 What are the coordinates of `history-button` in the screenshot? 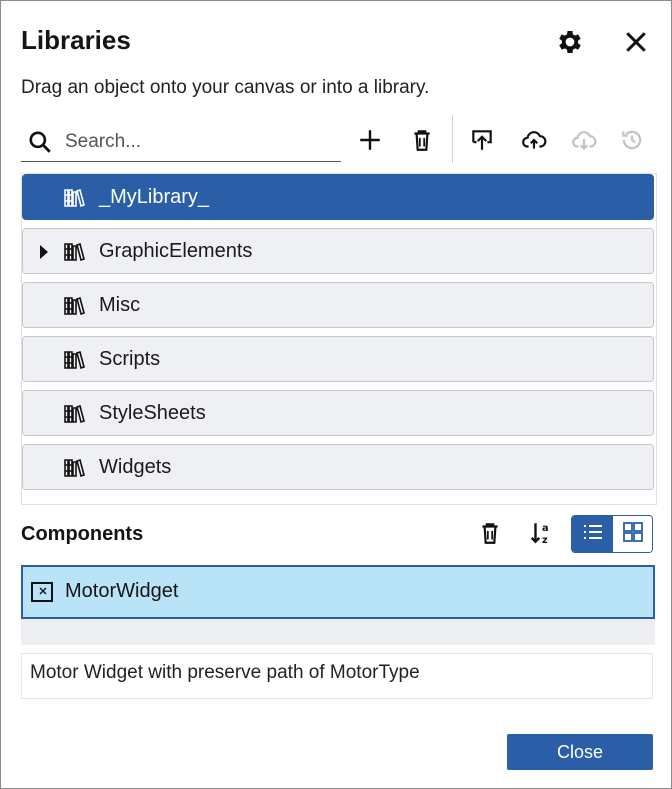 It's located at (632, 142).